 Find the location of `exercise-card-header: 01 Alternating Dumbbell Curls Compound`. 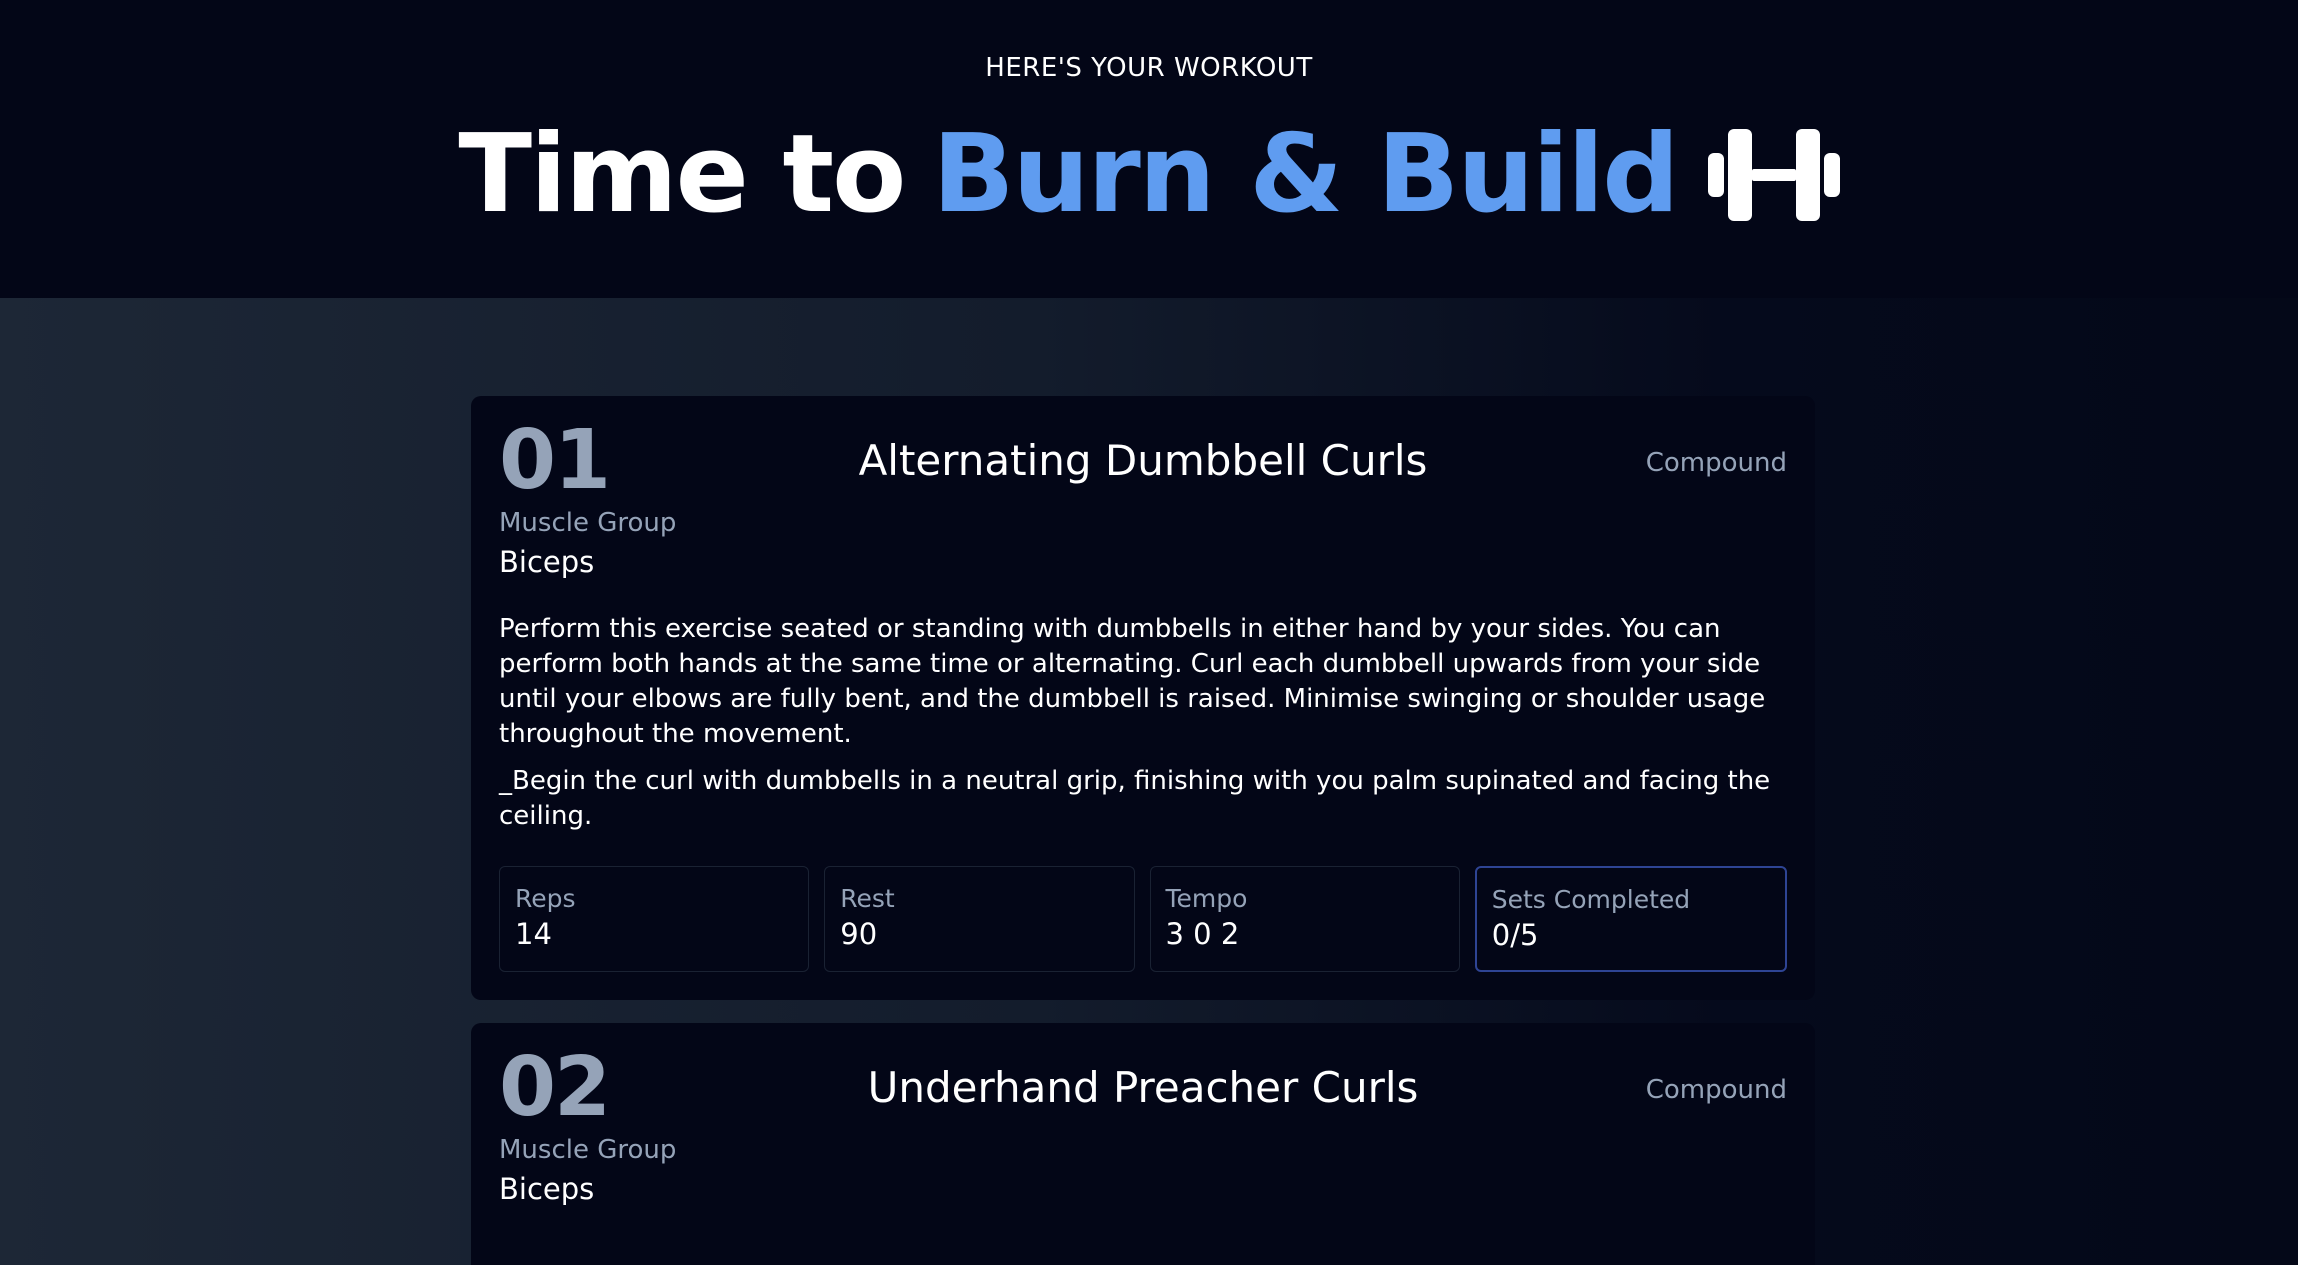

exercise-card-header: 01 Alternating Dumbbell Curls Compound is located at coordinates (1143, 451).